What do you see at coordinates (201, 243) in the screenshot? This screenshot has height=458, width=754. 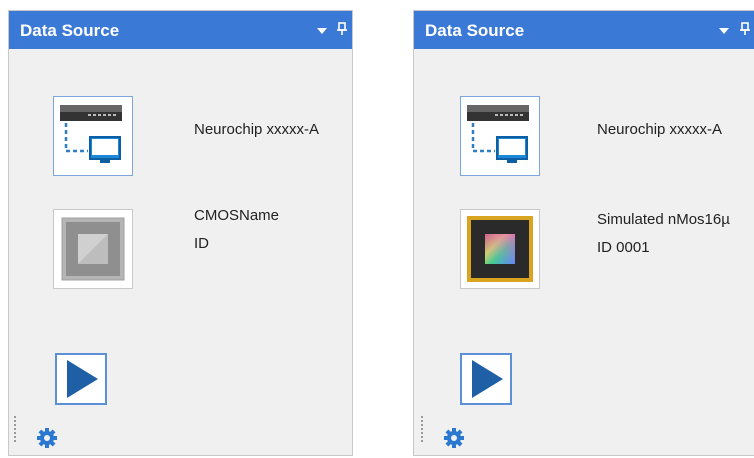 I see `chip-id: ID` at bounding box center [201, 243].